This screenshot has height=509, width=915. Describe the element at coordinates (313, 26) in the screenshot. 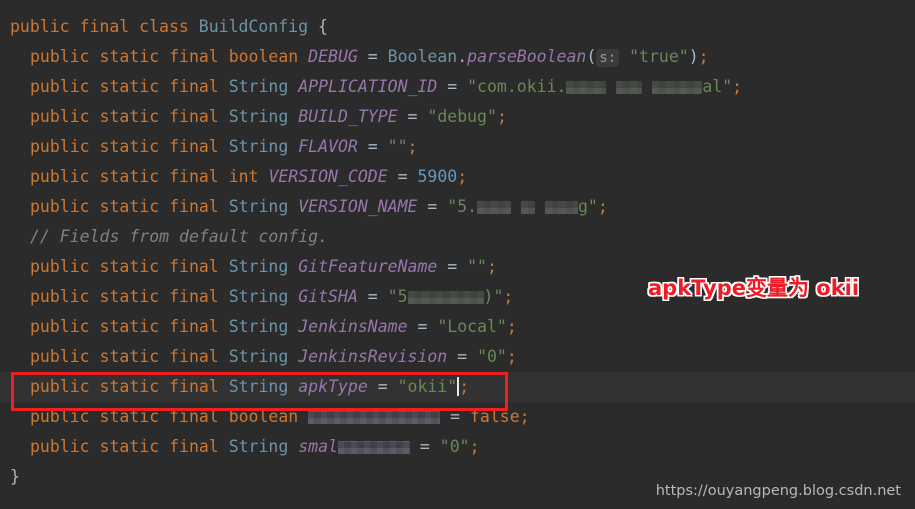

I see `token-punc` at that location.